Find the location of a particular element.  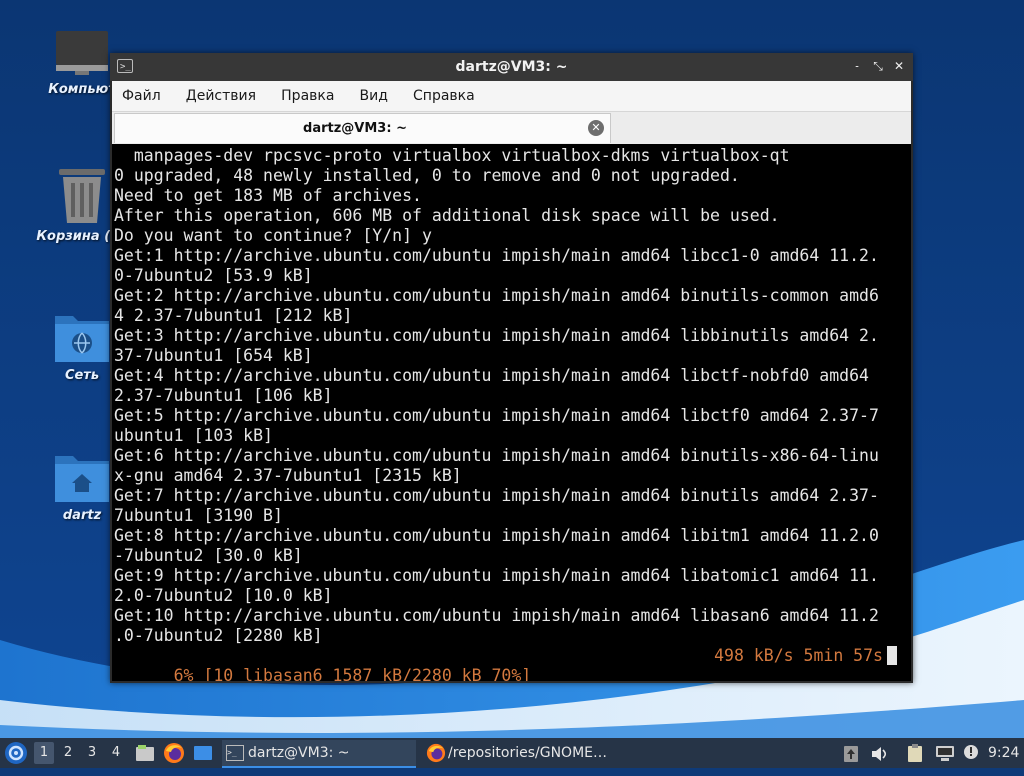

workspace-3: 3 is located at coordinates (92, 753).